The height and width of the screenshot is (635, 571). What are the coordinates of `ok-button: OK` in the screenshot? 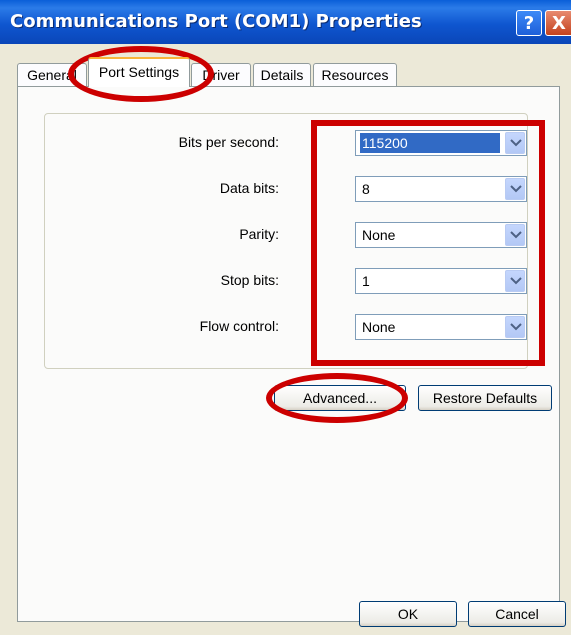 It's located at (408, 614).